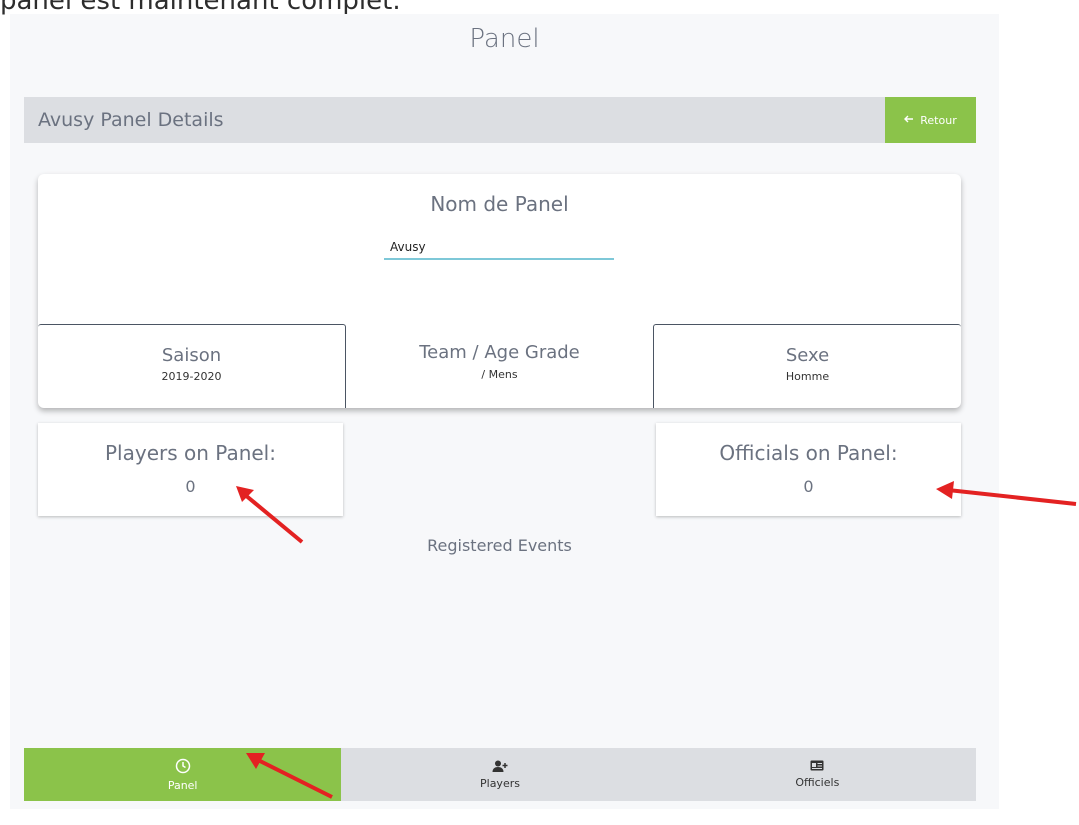 This screenshot has width=1079, height=825. I want to click on season-label: Saison, so click(191, 355).